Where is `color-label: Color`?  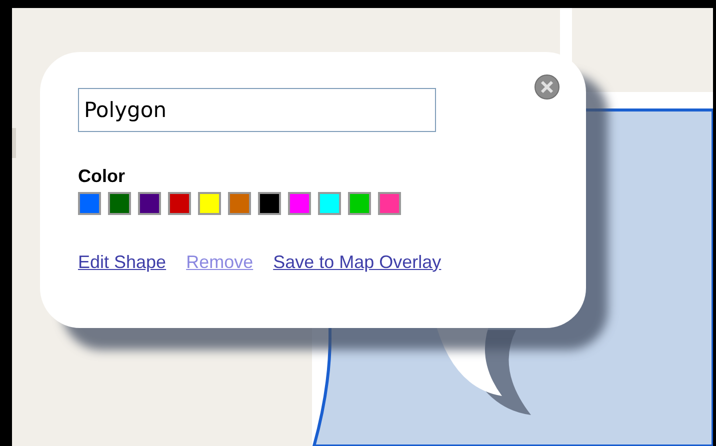
color-label: Color is located at coordinates (102, 177).